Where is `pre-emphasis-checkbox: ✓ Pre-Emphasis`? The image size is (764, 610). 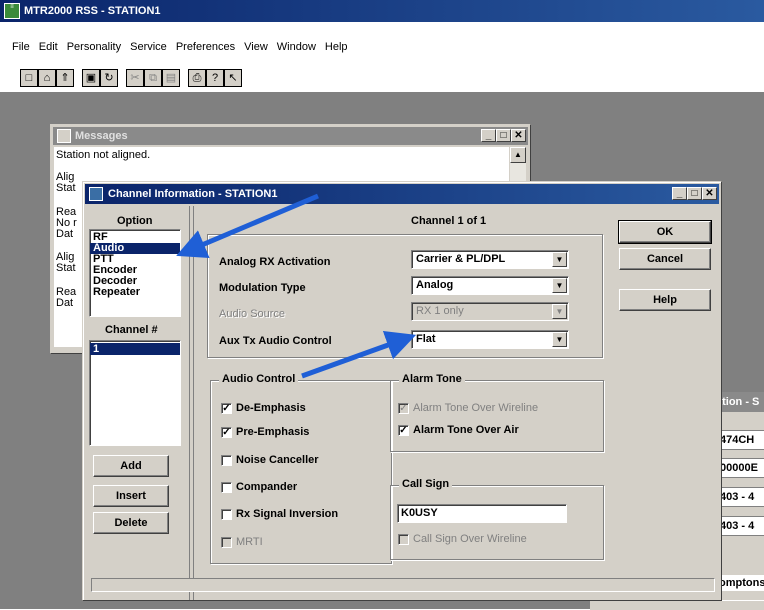
pre-emphasis-checkbox: ✓ Pre-Emphasis is located at coordinates (265, 432).